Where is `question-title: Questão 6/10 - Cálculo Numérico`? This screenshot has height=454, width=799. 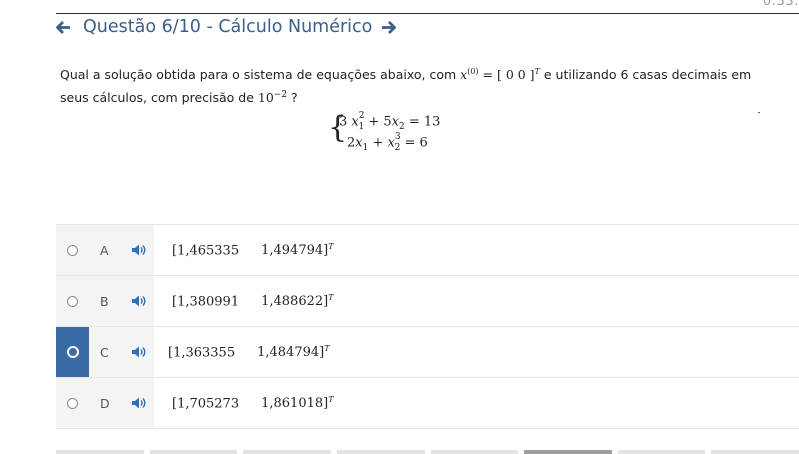 question-title: Questão 6/10 - Cálculo Numérico is located at coordinates (228, 27).